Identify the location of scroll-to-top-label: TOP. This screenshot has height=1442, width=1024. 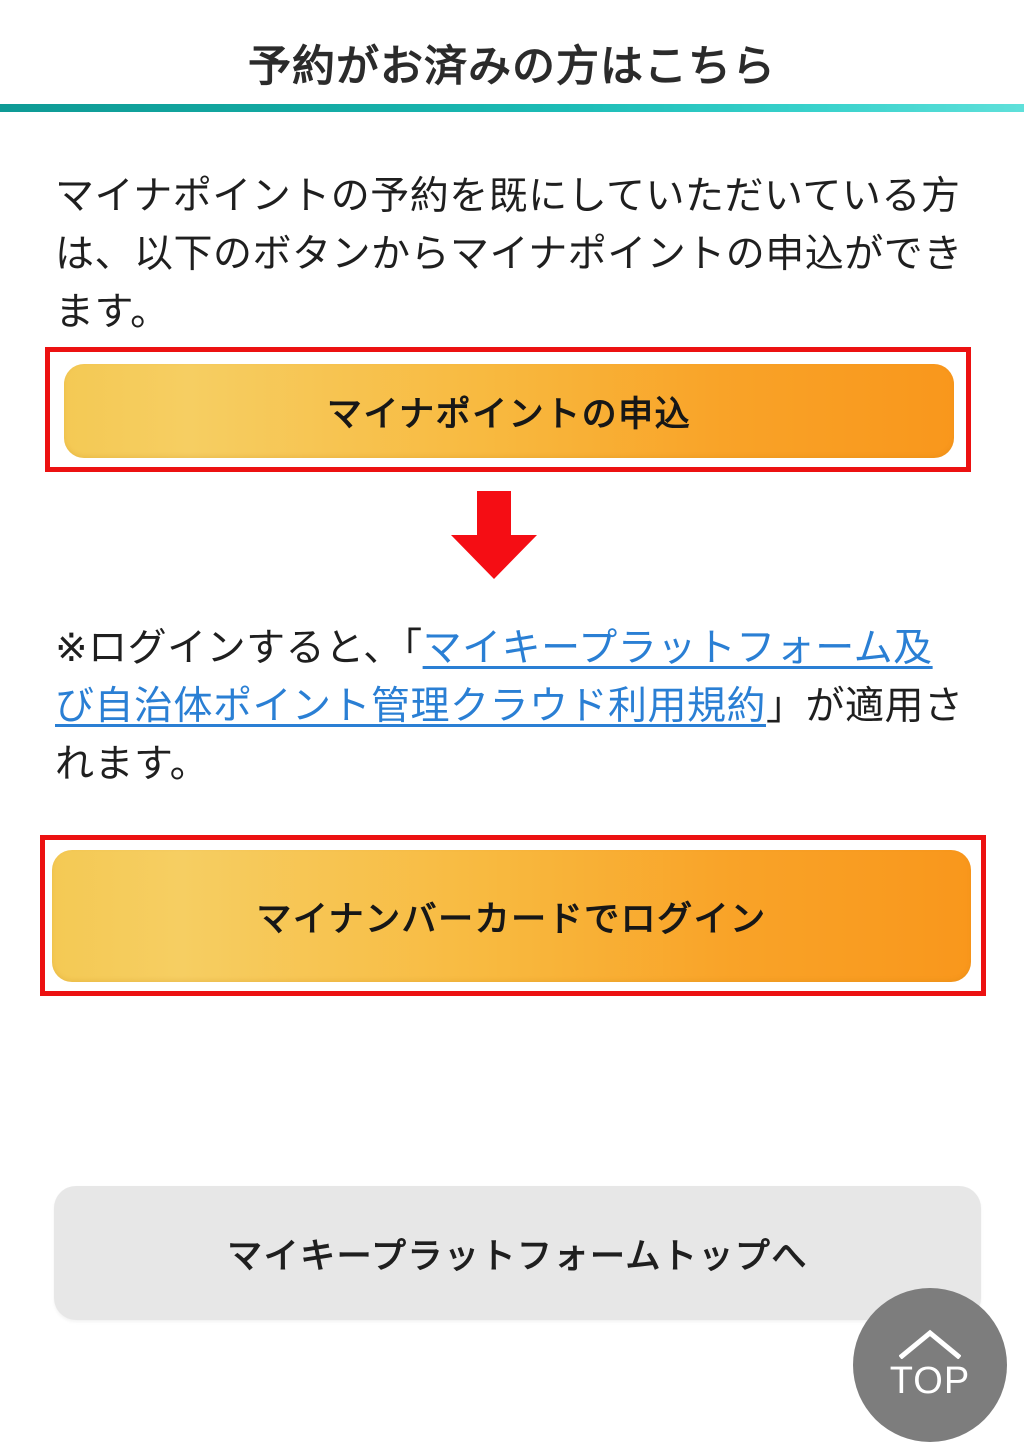
(930, 1381).